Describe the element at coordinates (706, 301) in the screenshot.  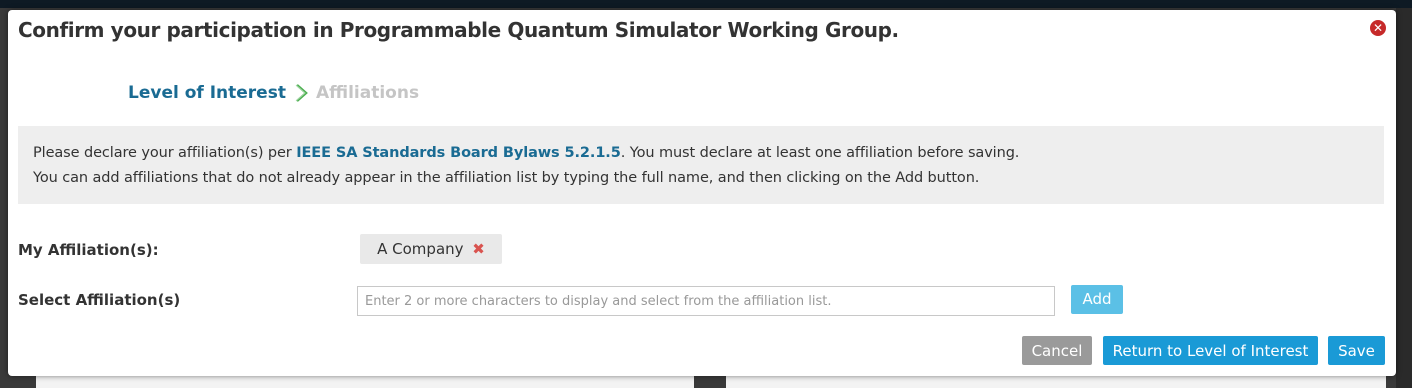
I see `affiliation-search-input` at that location.